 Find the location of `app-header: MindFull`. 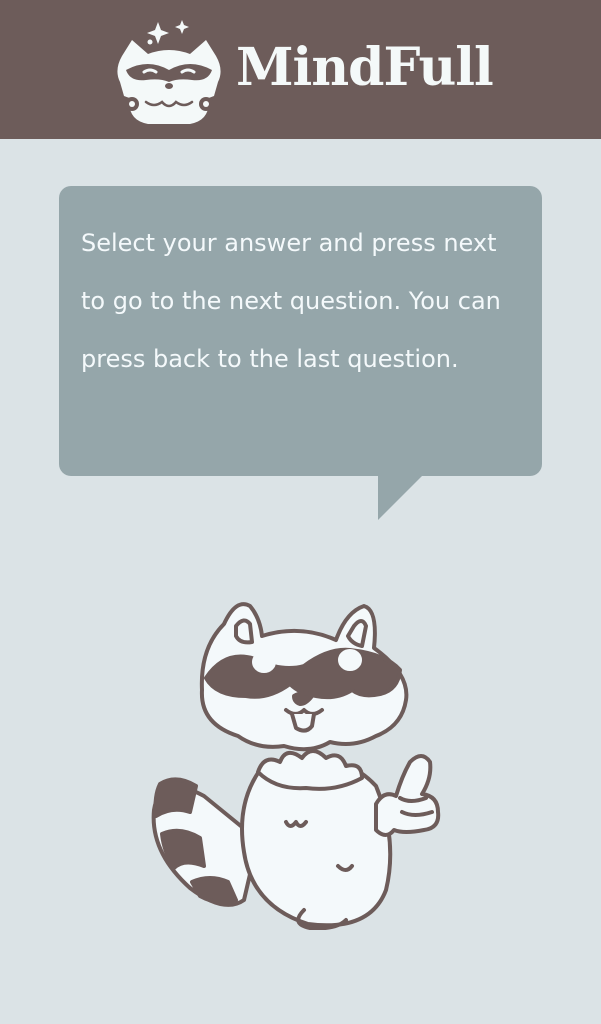

app-header: MindFull is located at coordinates (300, 69).